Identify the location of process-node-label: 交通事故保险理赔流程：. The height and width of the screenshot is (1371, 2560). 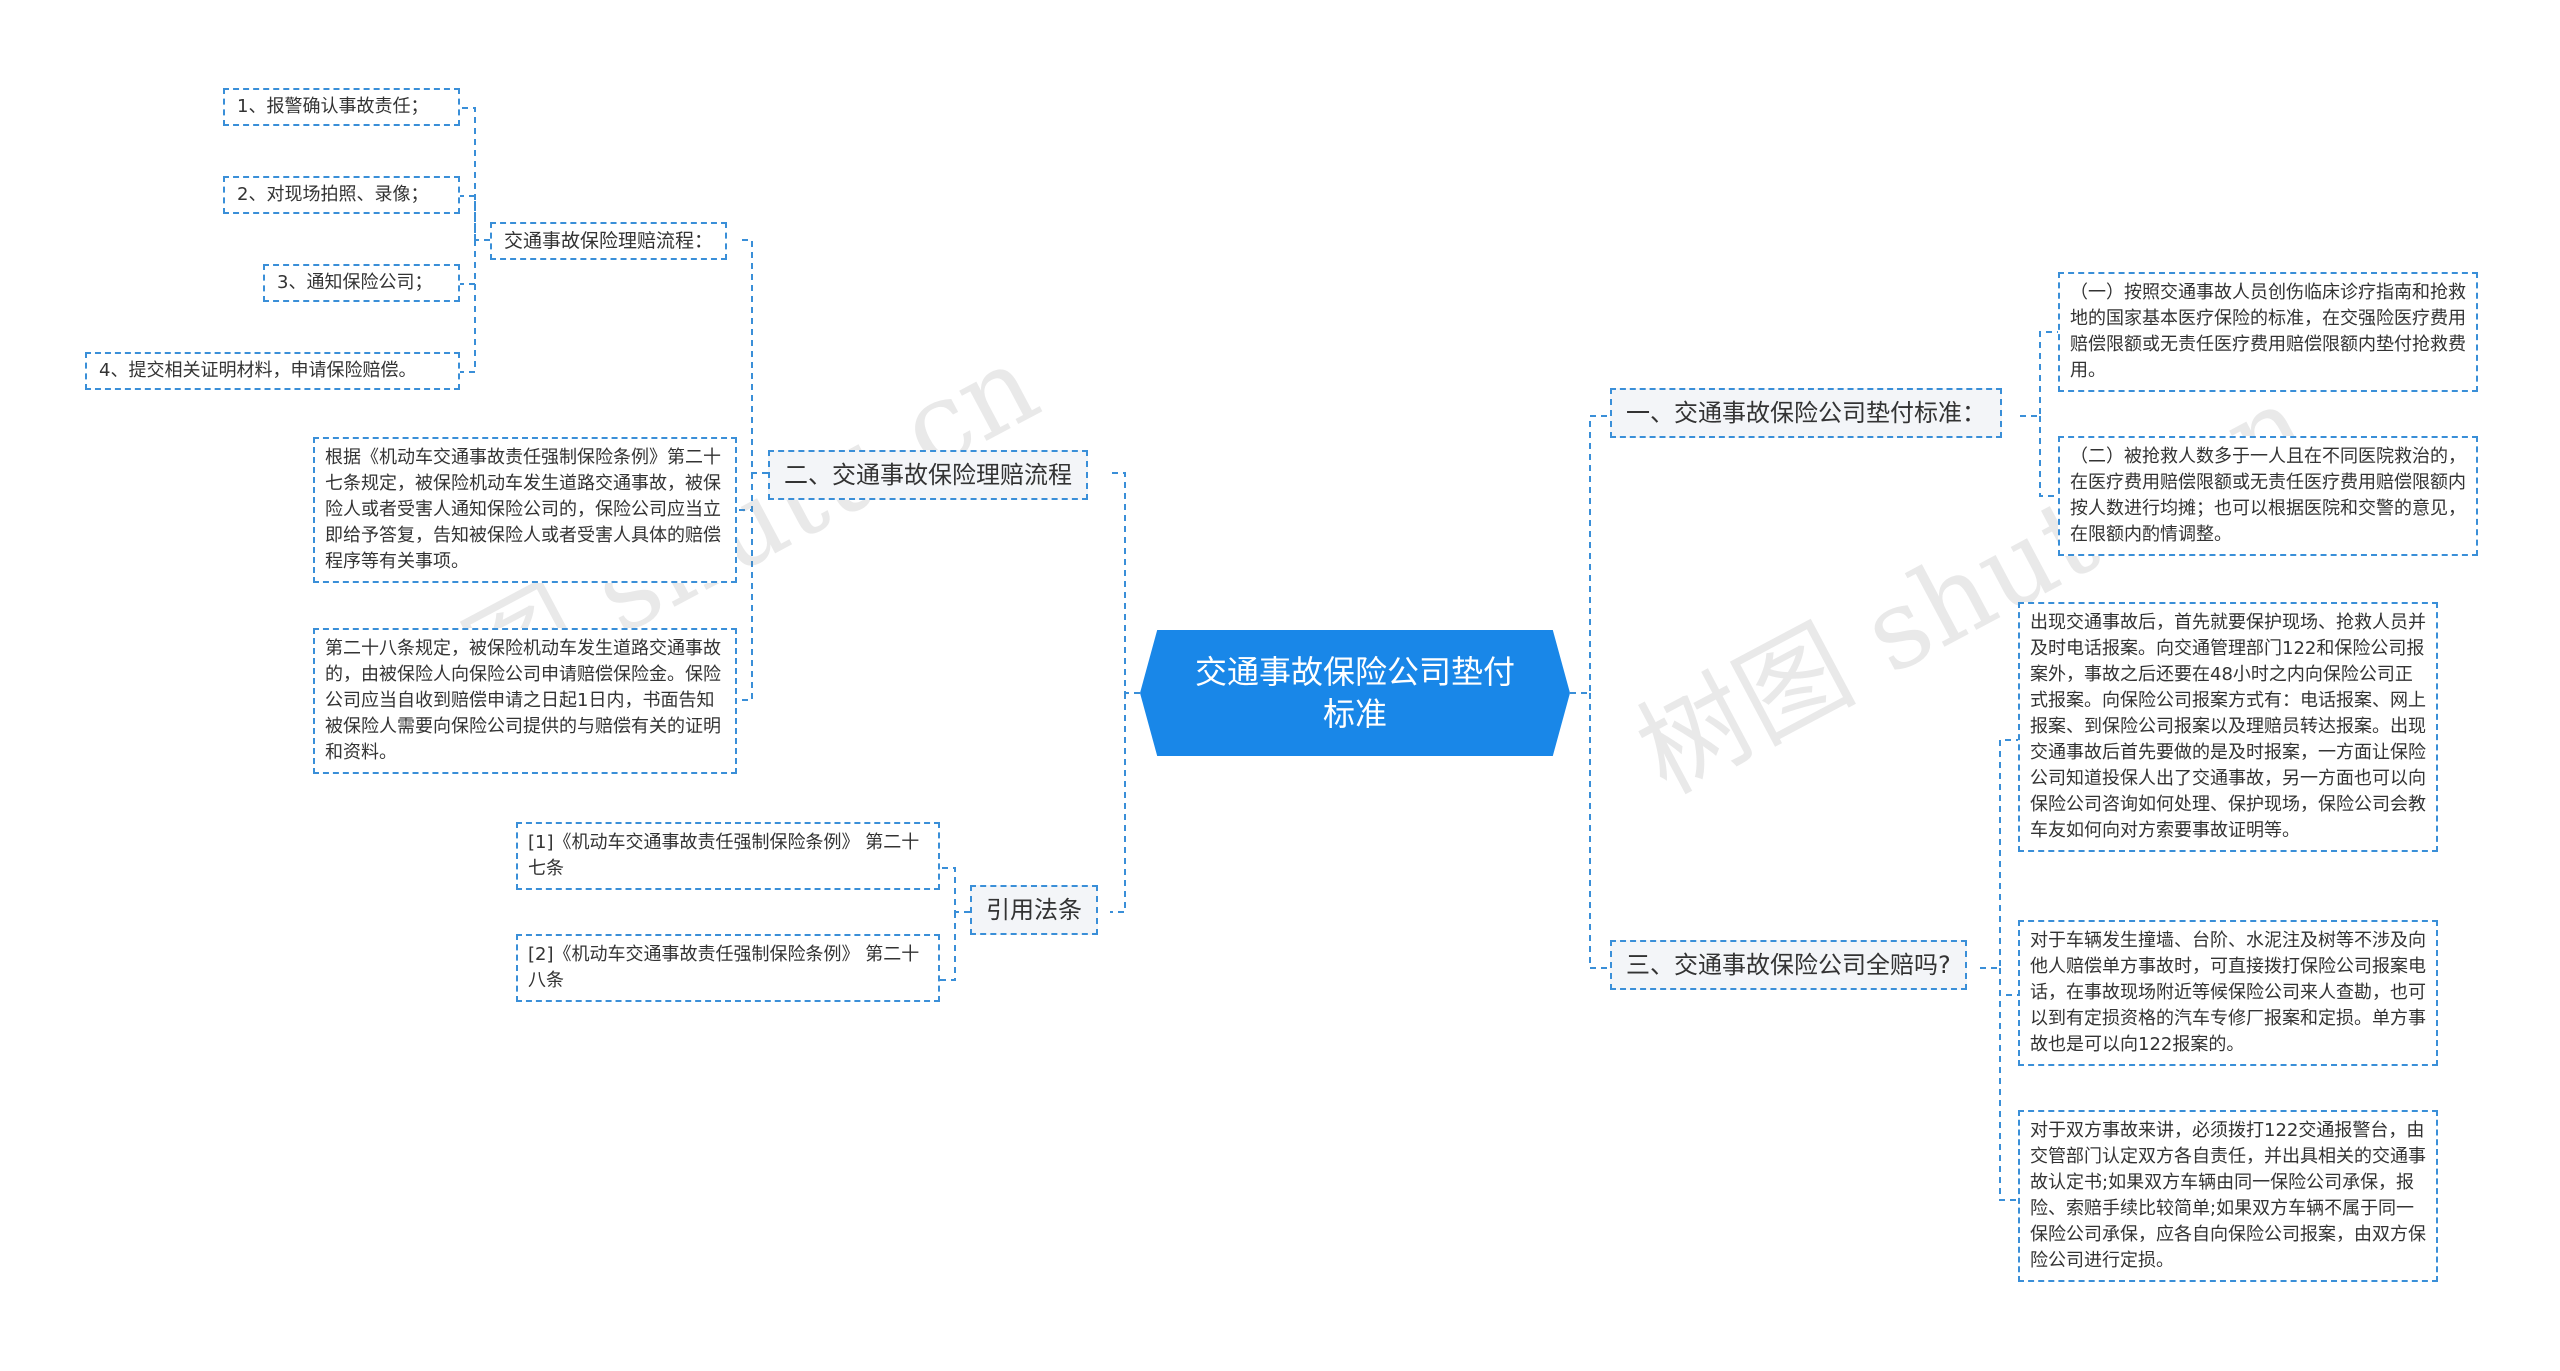
(609, 241).